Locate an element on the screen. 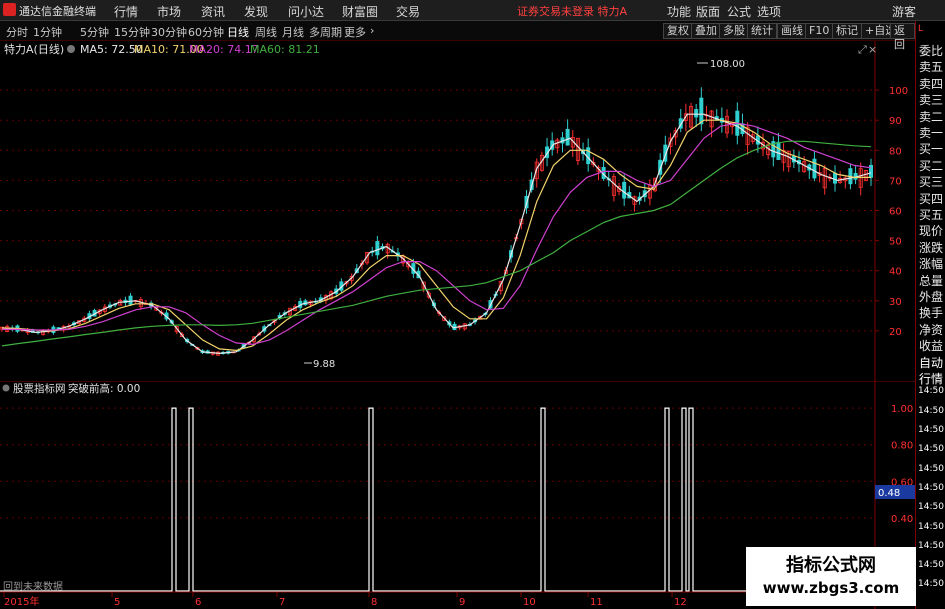 Image resolution: width=945 pixels, height=609 pixels. sidebar-item: 现价 is located at coordinates (931, 231).